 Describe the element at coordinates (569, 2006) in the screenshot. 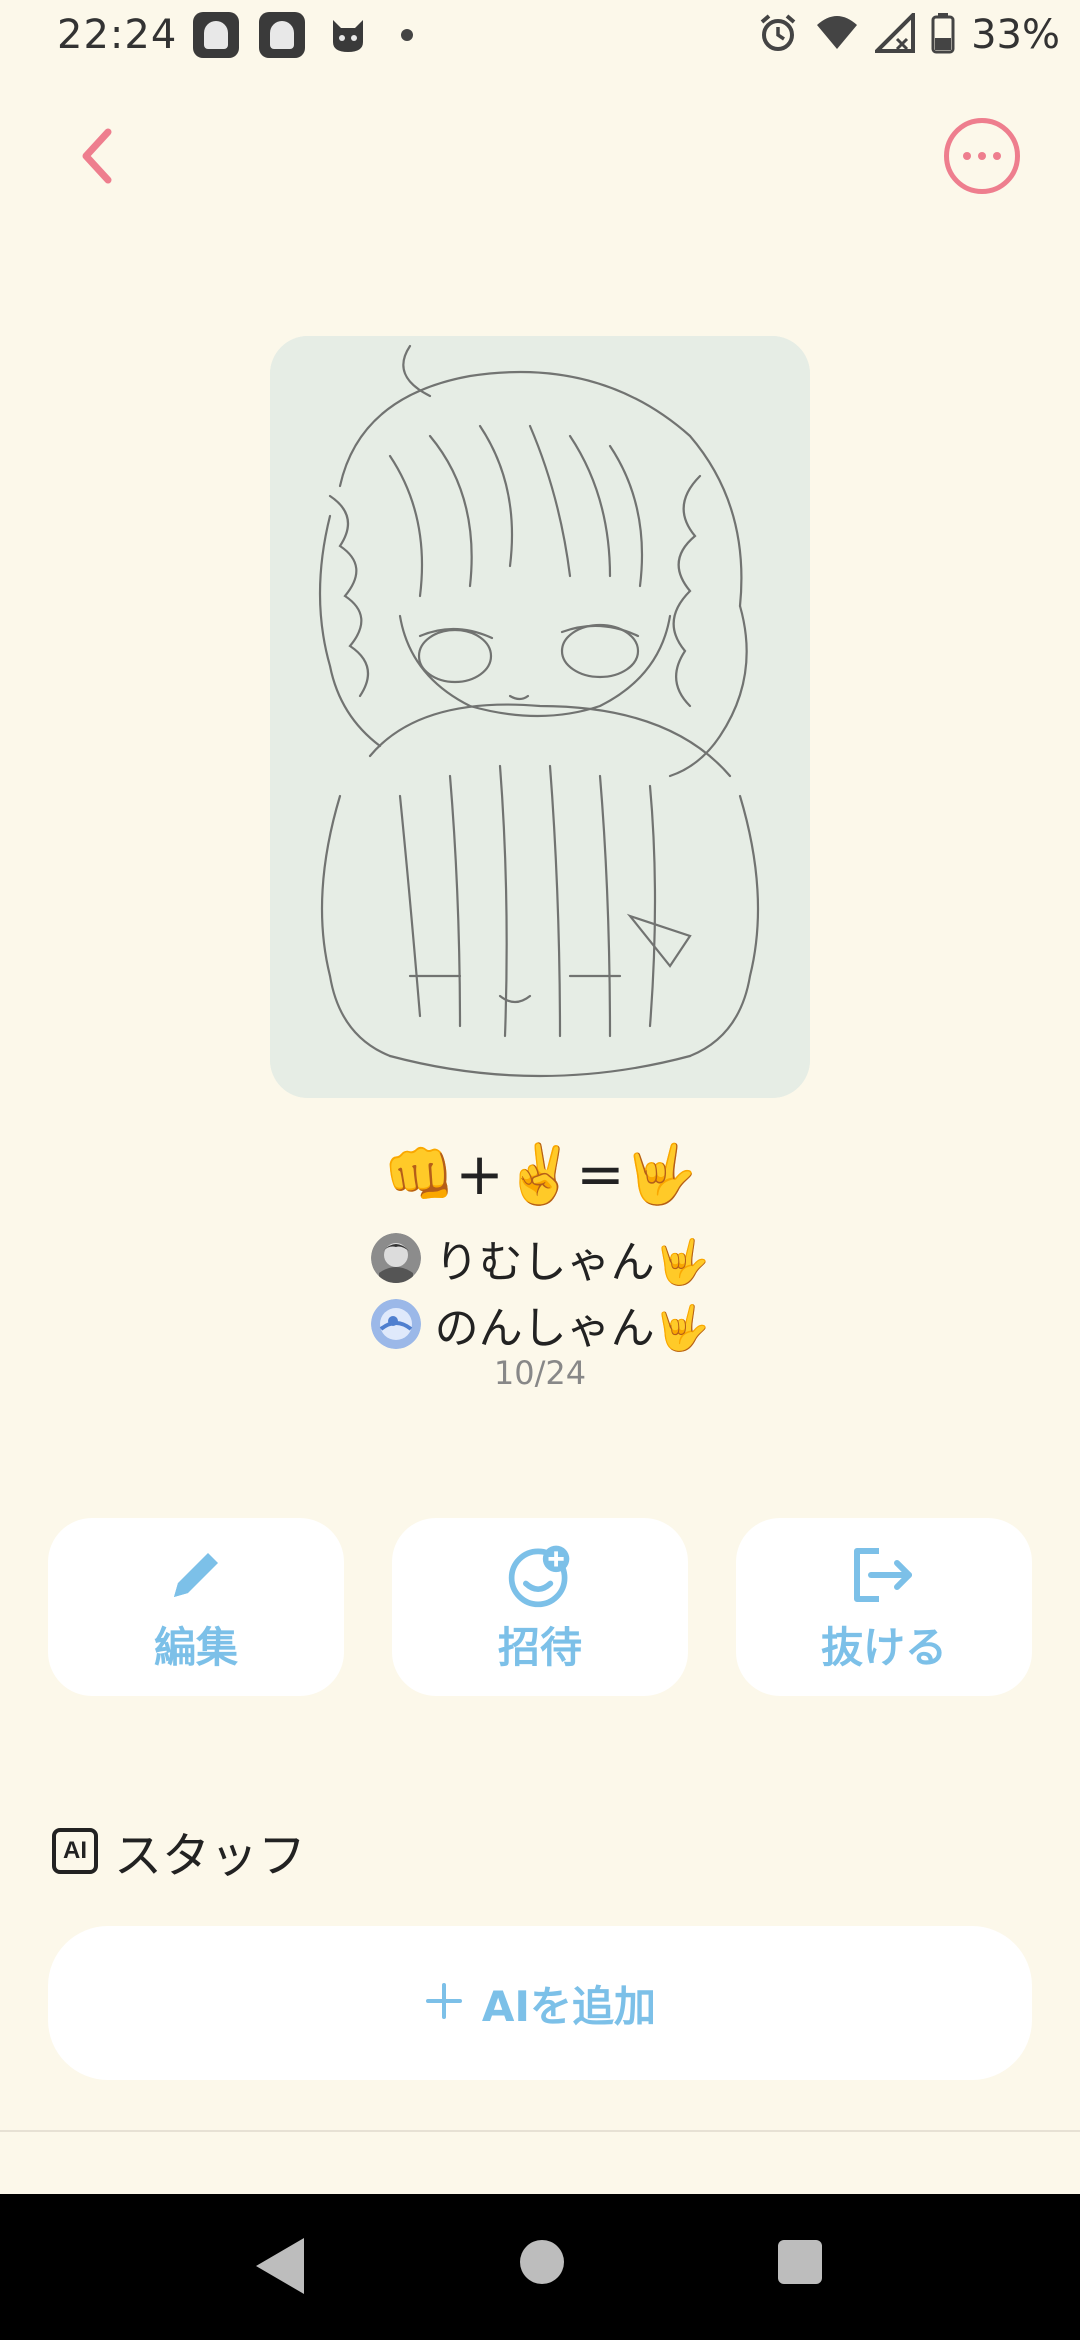

I see `add-ai-label: AIを追加` at that location.